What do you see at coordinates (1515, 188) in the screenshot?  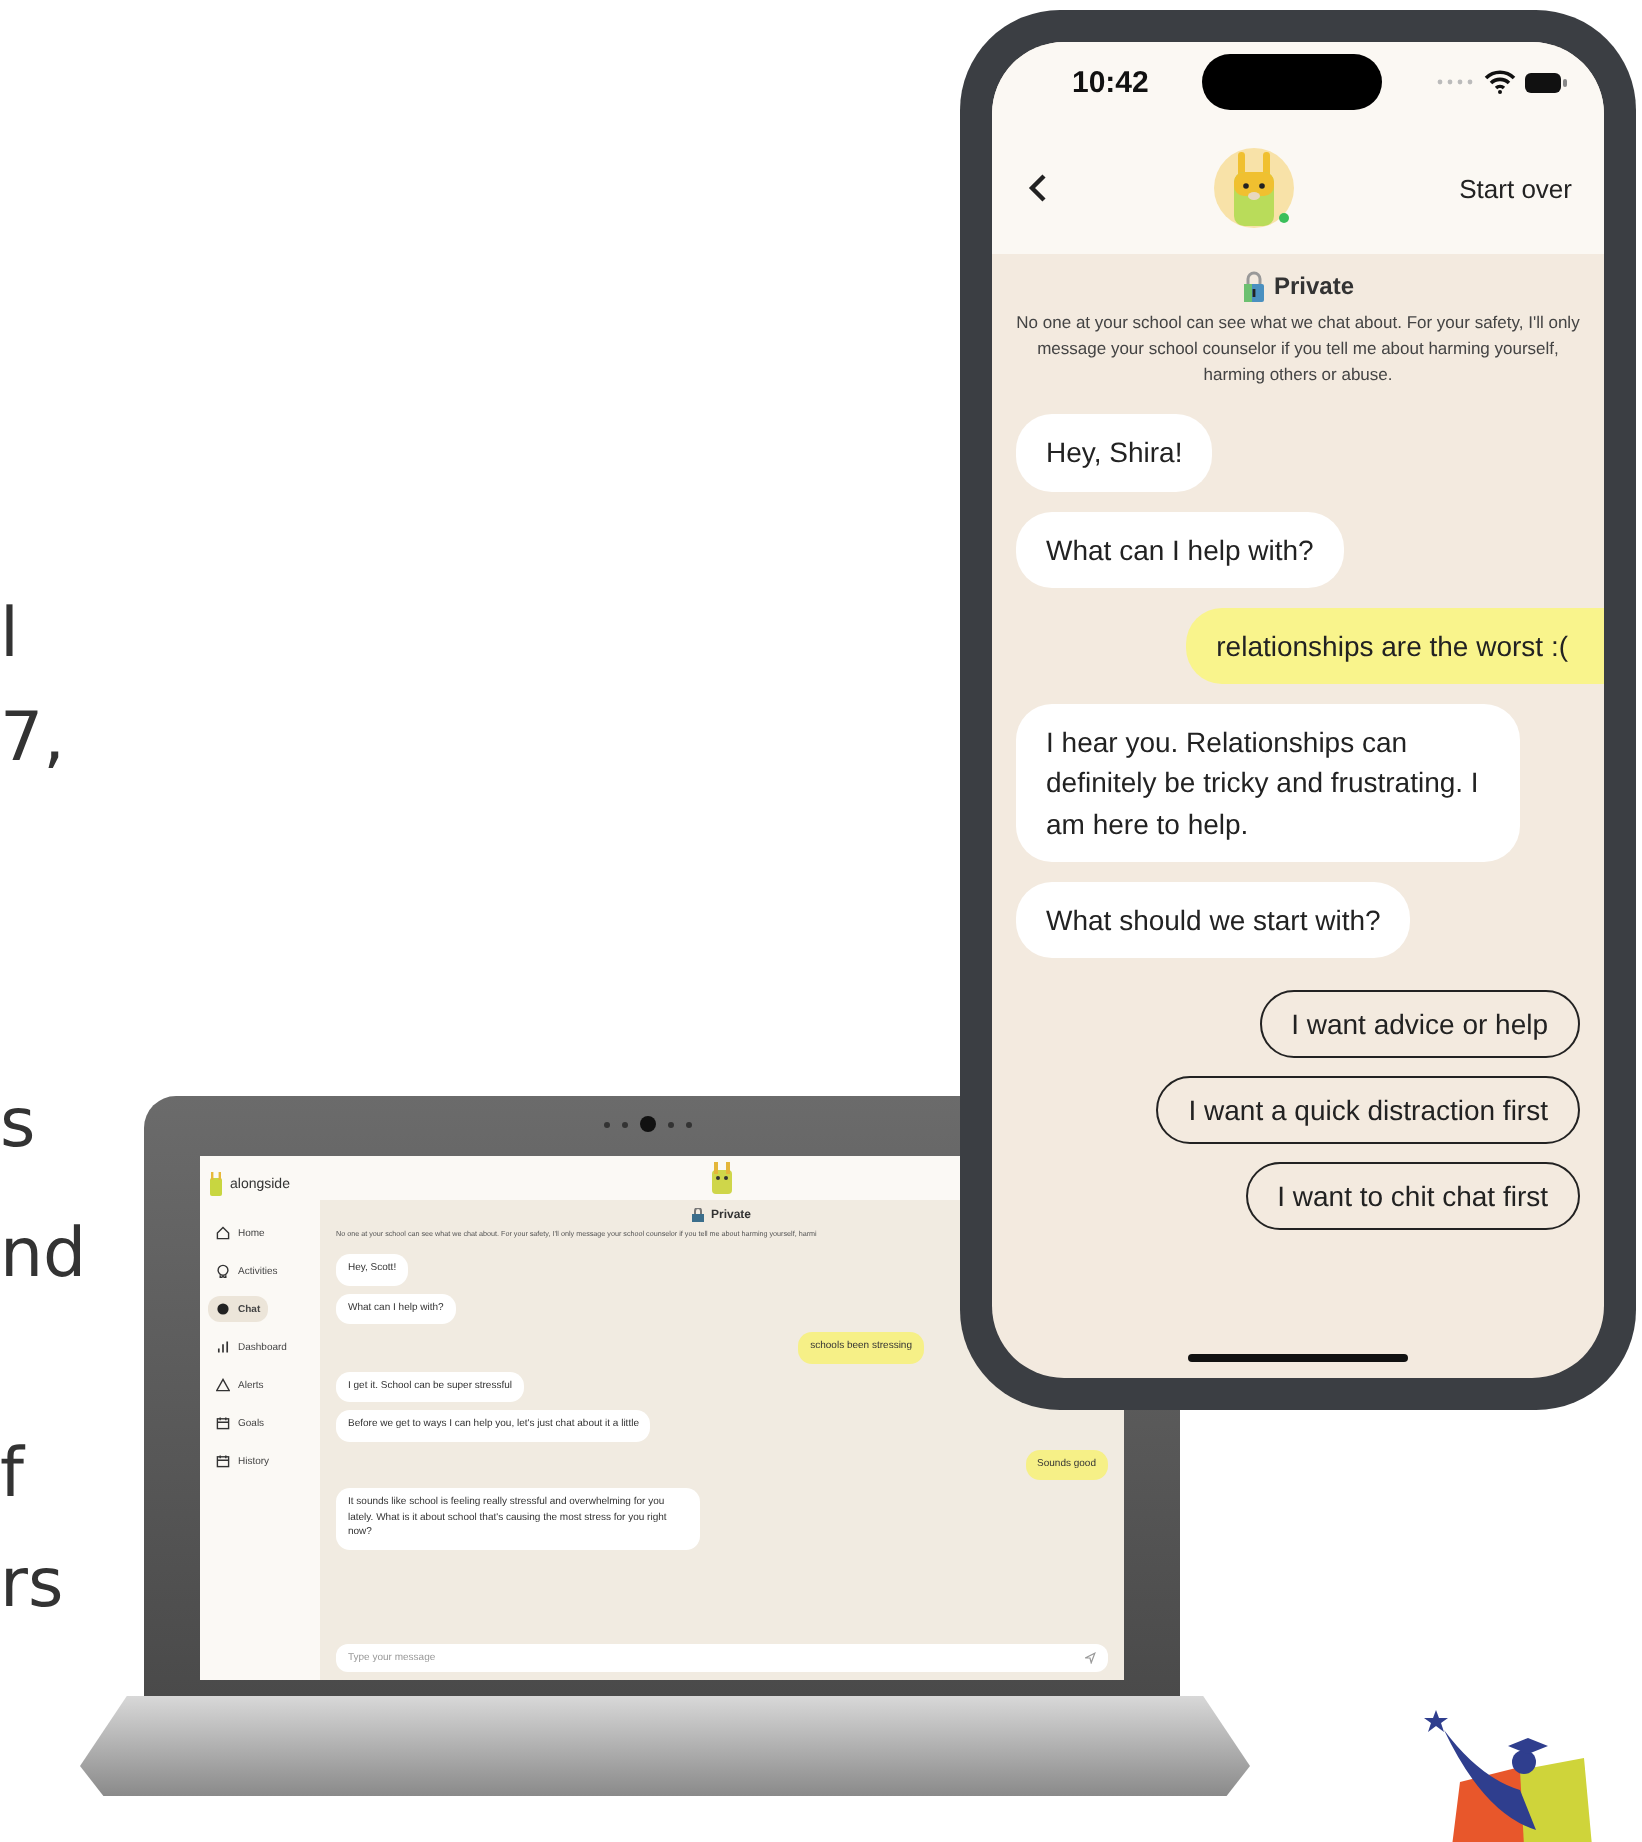 I see `start-over-button: Start over` at bounding box center [1515, 188].